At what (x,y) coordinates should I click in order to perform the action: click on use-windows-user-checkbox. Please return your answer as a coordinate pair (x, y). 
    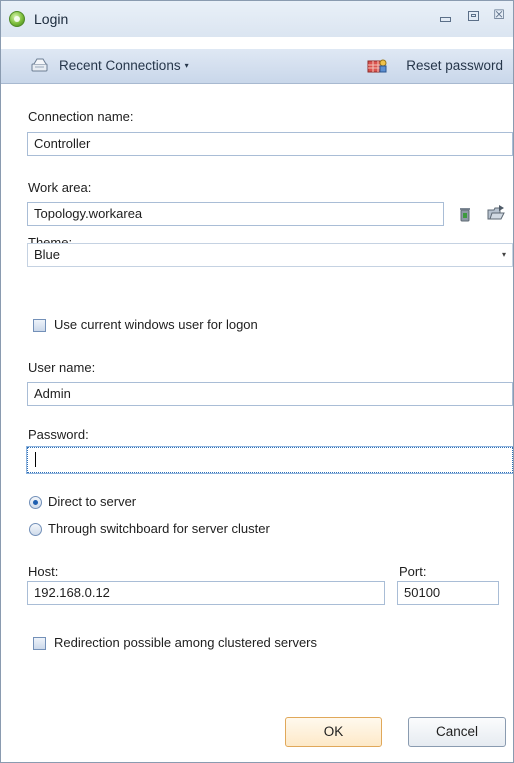
    Looking at the image, I should click on (39, 325).